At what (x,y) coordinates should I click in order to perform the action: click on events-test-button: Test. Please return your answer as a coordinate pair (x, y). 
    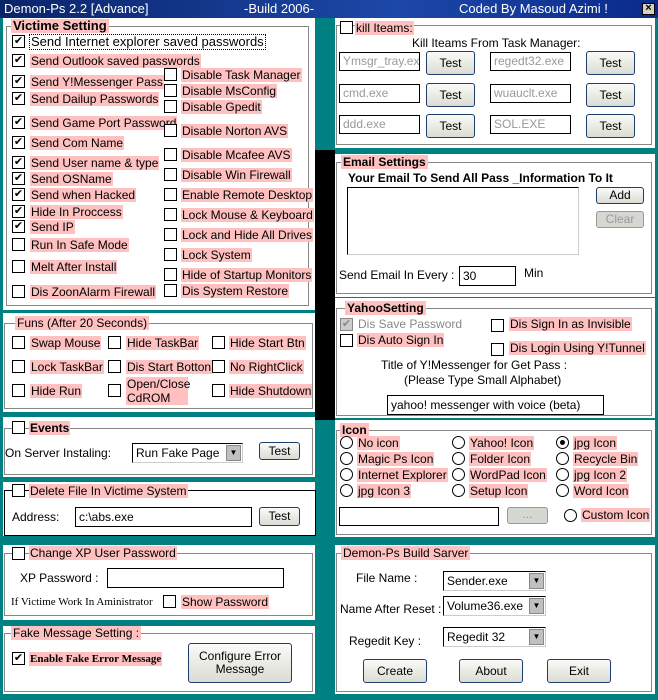
    Looking at the image, I should click on (279, 451).